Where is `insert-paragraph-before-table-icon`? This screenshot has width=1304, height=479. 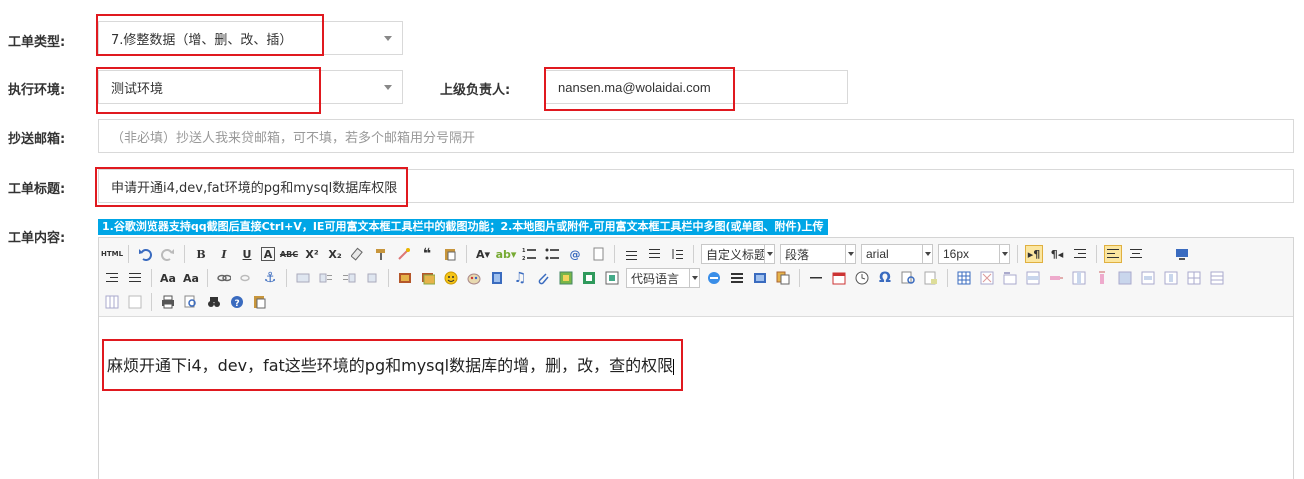
insert-paragraph-before-table-icon is located at coordinates (1010, 278).